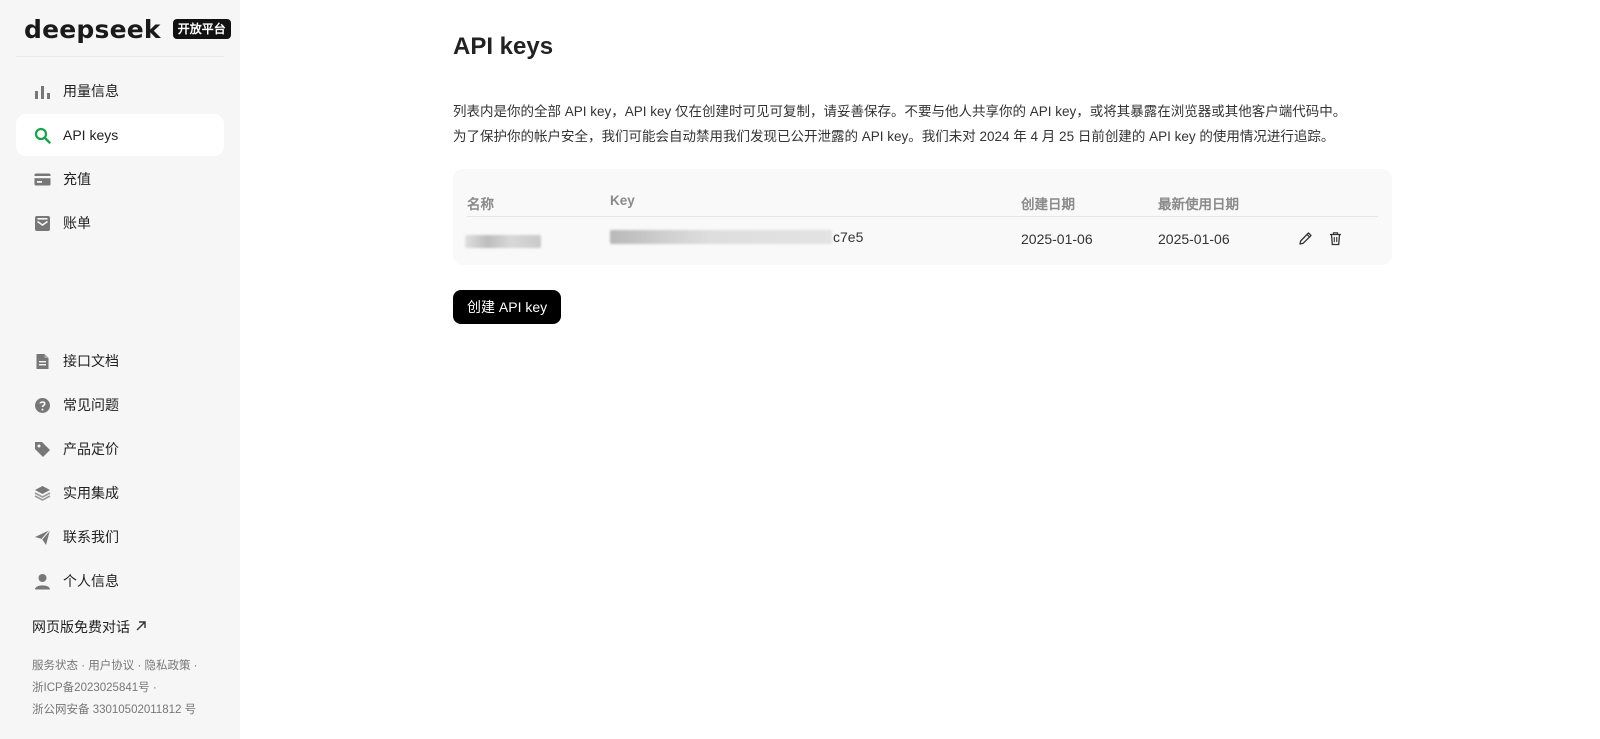  I want to click on column-header-key: Key, so click(622, 200).